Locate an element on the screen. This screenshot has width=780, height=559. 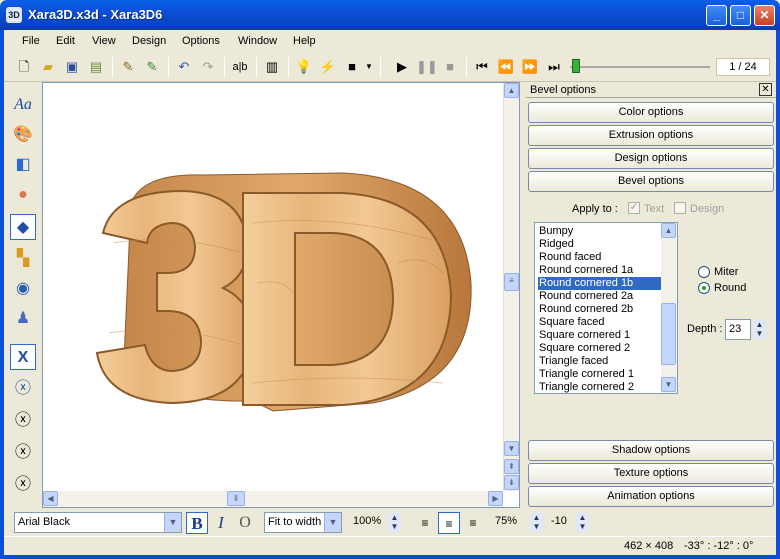
new-file-icon: 🗋 is located at coordinates (24, 67).